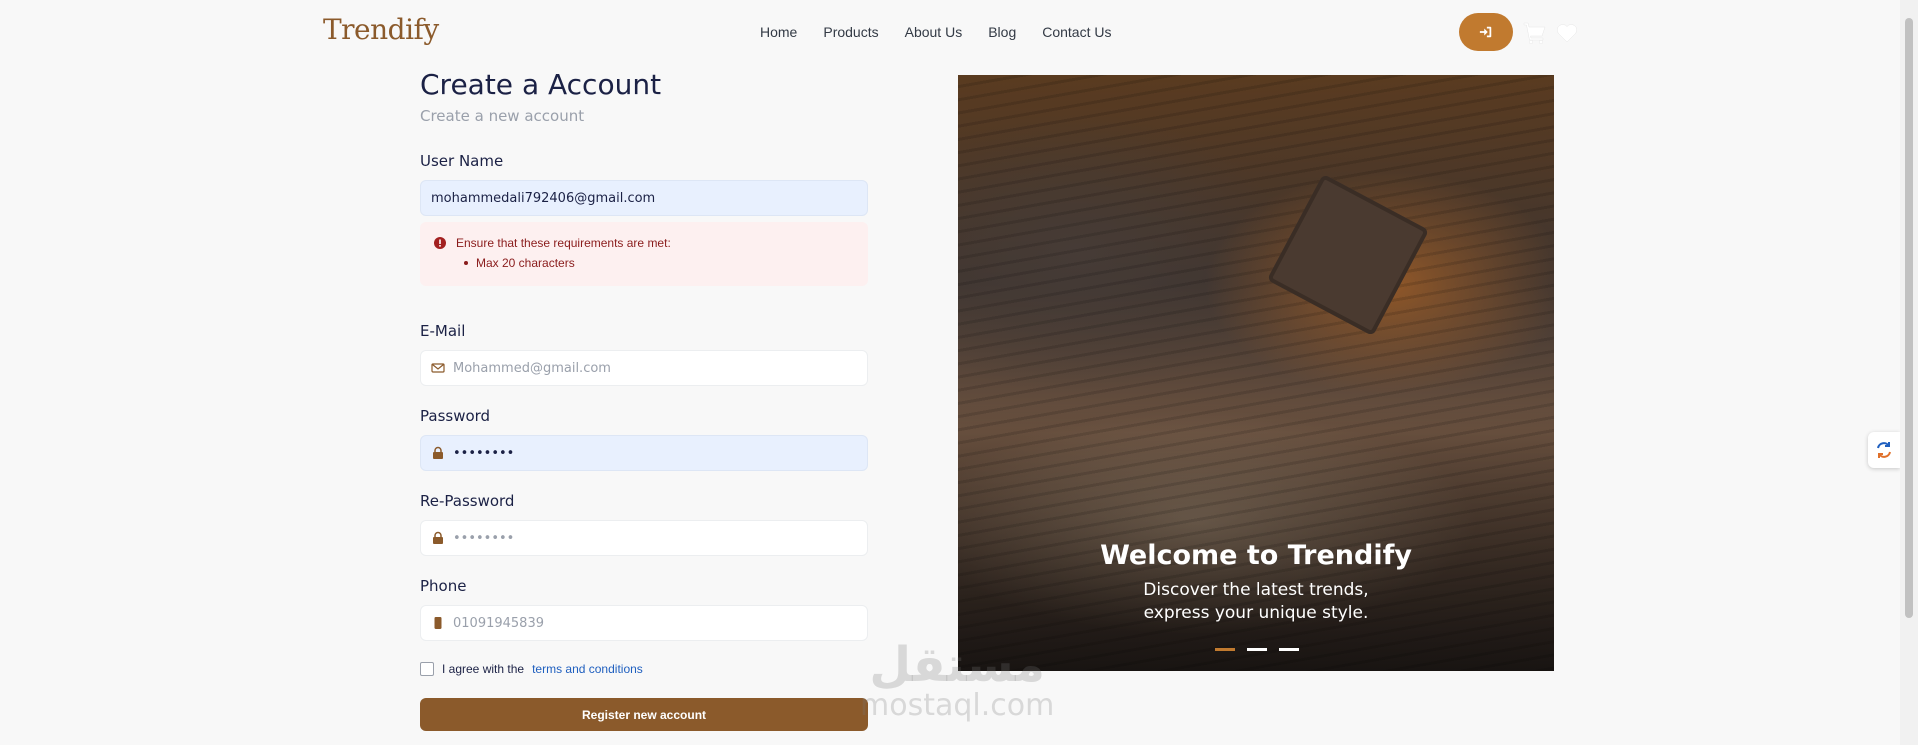  I want to click on page-scrollbar, so click(1909, 372).